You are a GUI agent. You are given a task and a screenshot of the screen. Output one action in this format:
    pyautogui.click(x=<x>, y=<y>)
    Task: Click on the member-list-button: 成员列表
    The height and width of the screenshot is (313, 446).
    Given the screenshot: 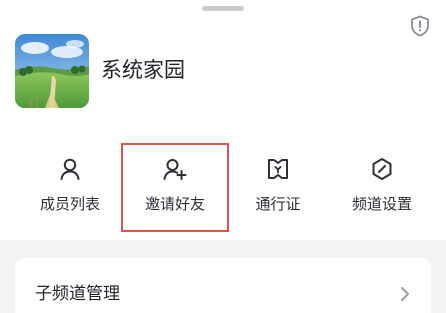 What is the action you would take?
    pyautogui.click(x=70, y=190)
    